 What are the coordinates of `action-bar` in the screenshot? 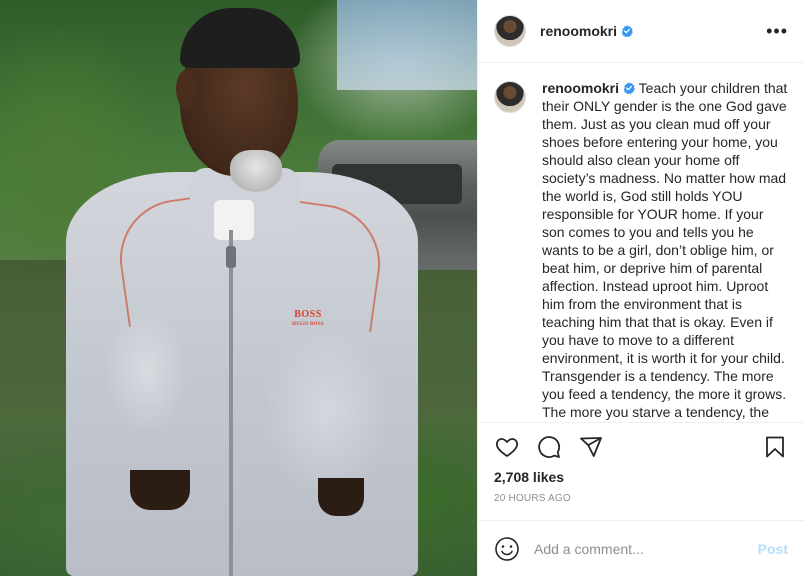 It's located at (641, 447).